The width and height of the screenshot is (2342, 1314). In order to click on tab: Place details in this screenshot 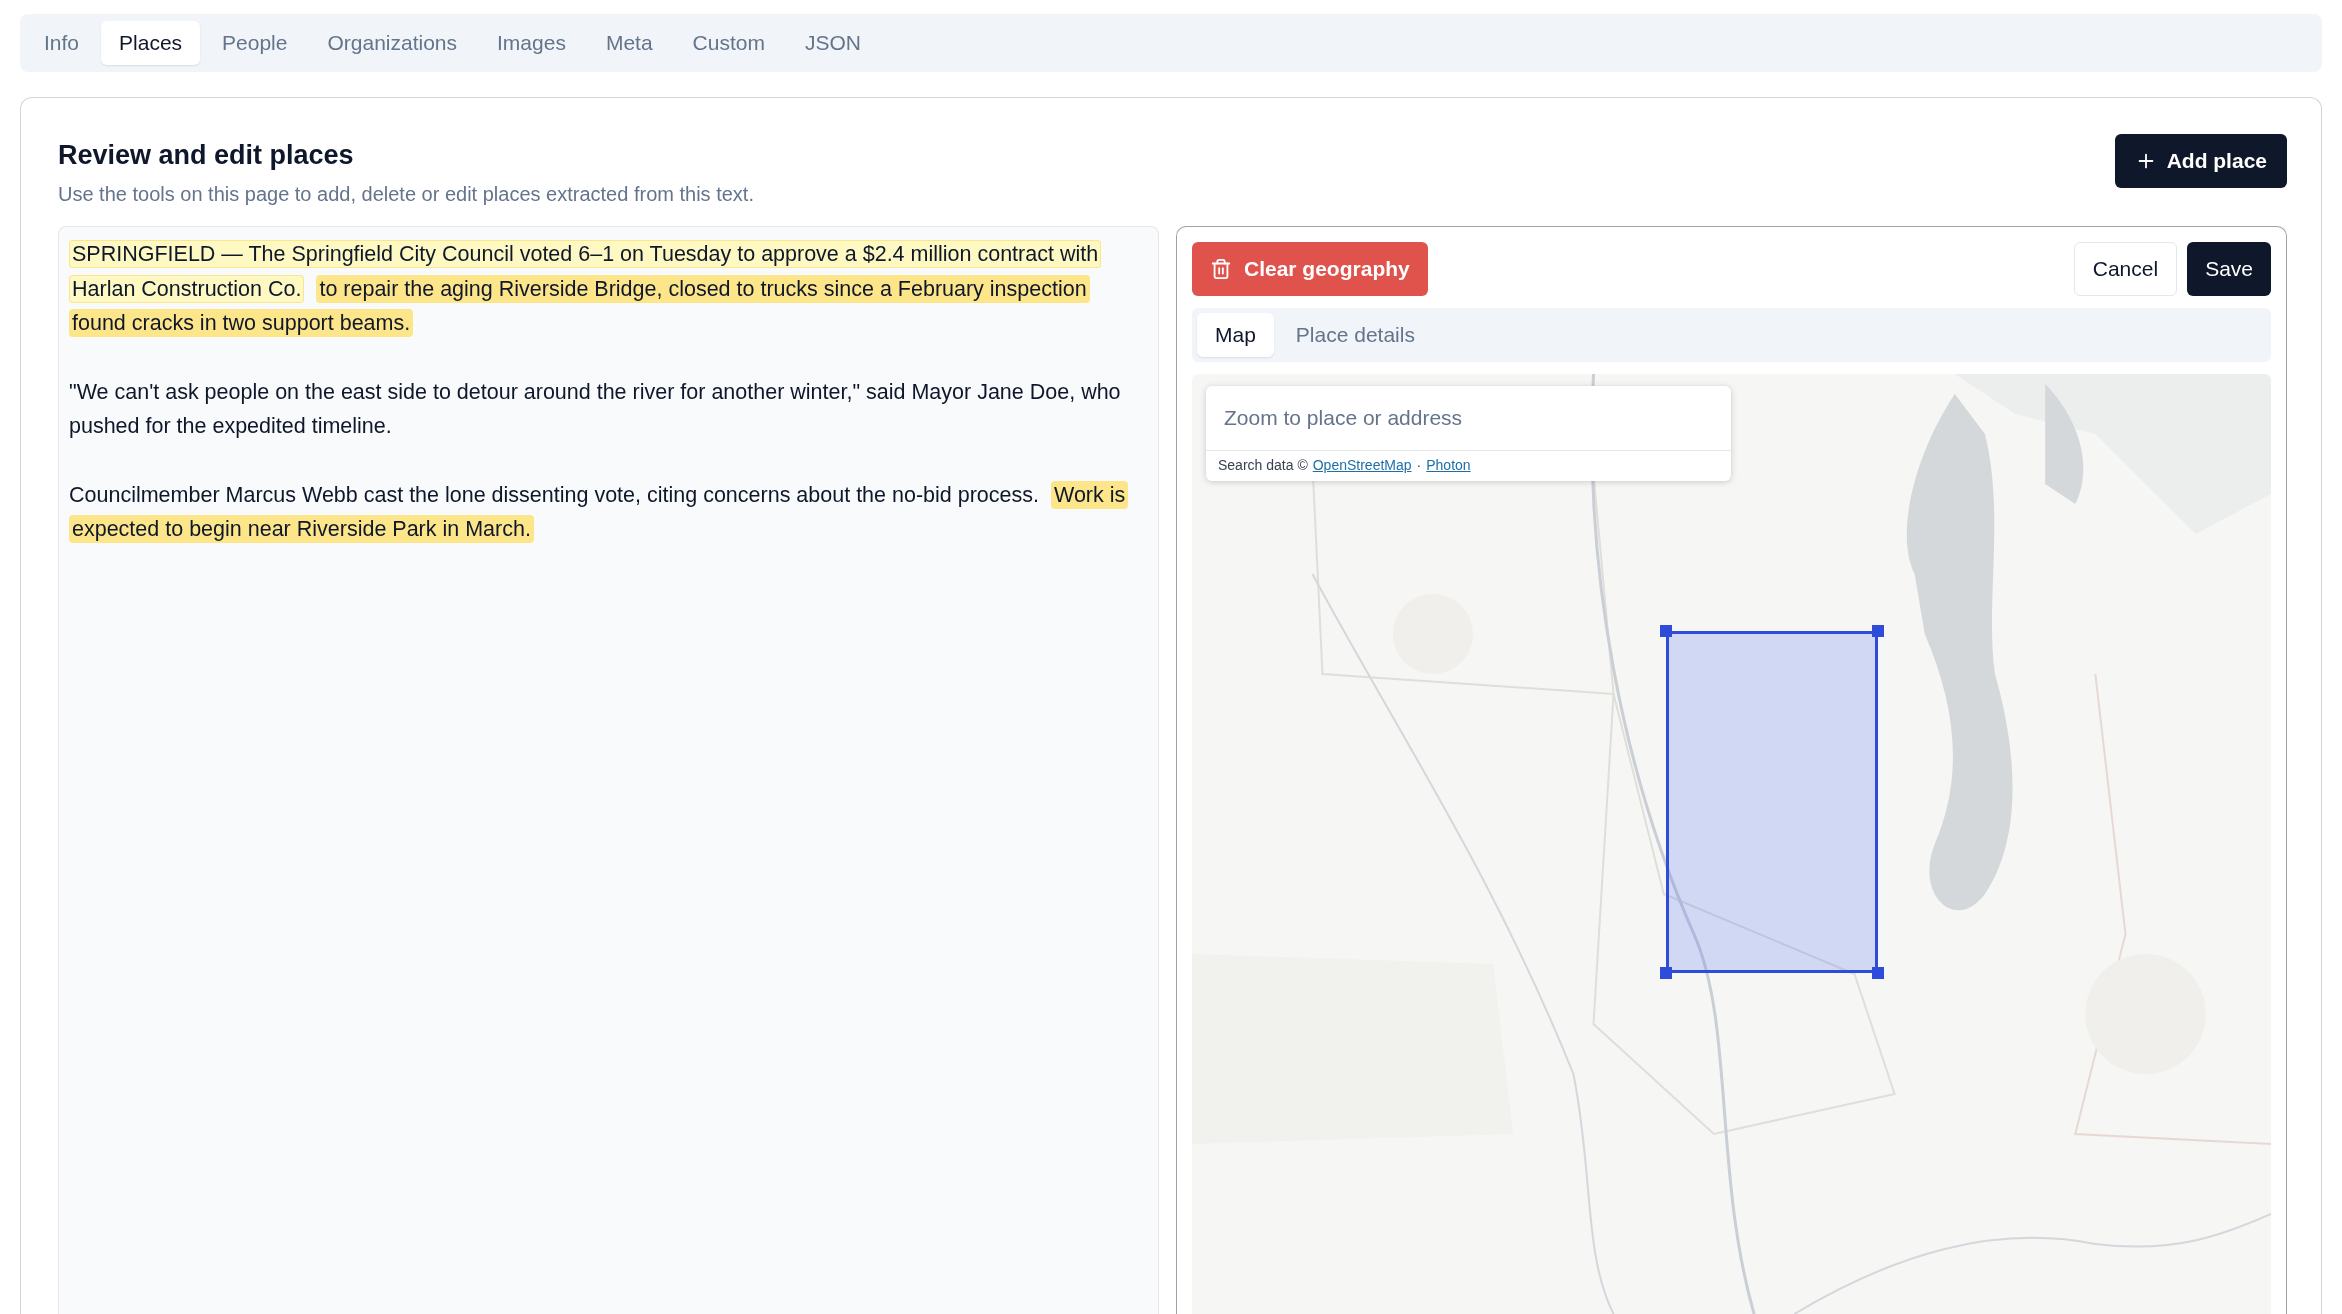, I will do `click(1355, 335)`.